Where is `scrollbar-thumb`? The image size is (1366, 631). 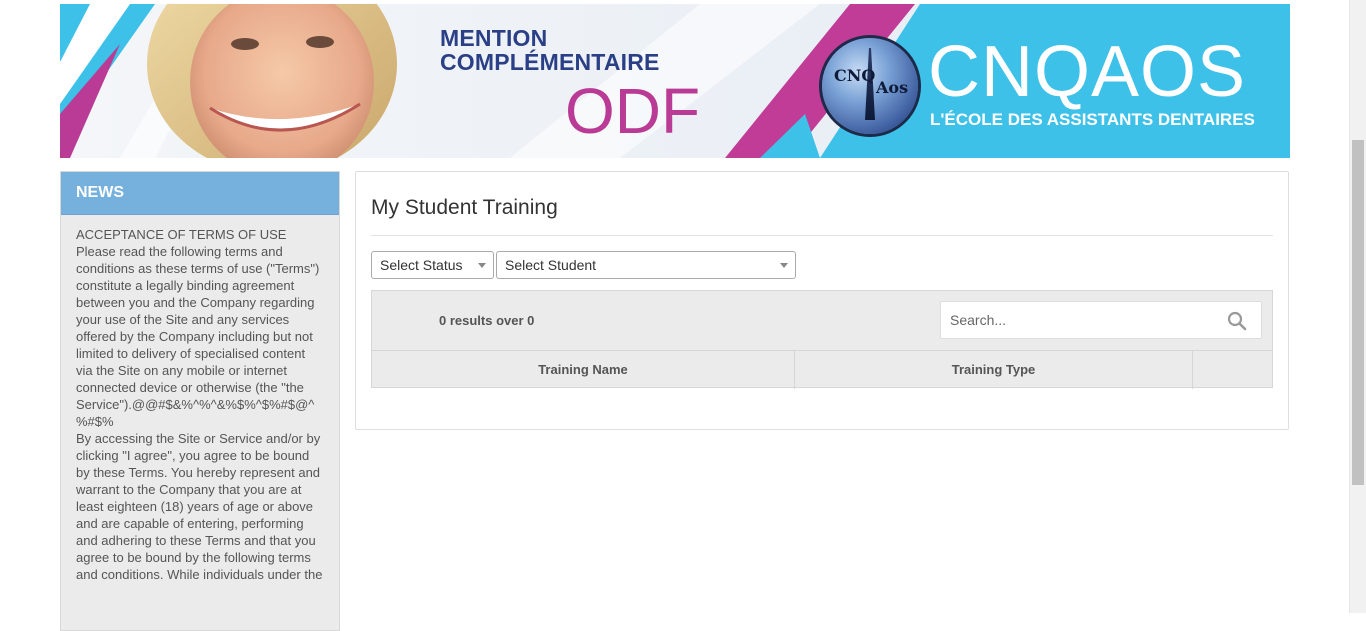
scrollbar-thumb is located at coordinates (1358, 312).